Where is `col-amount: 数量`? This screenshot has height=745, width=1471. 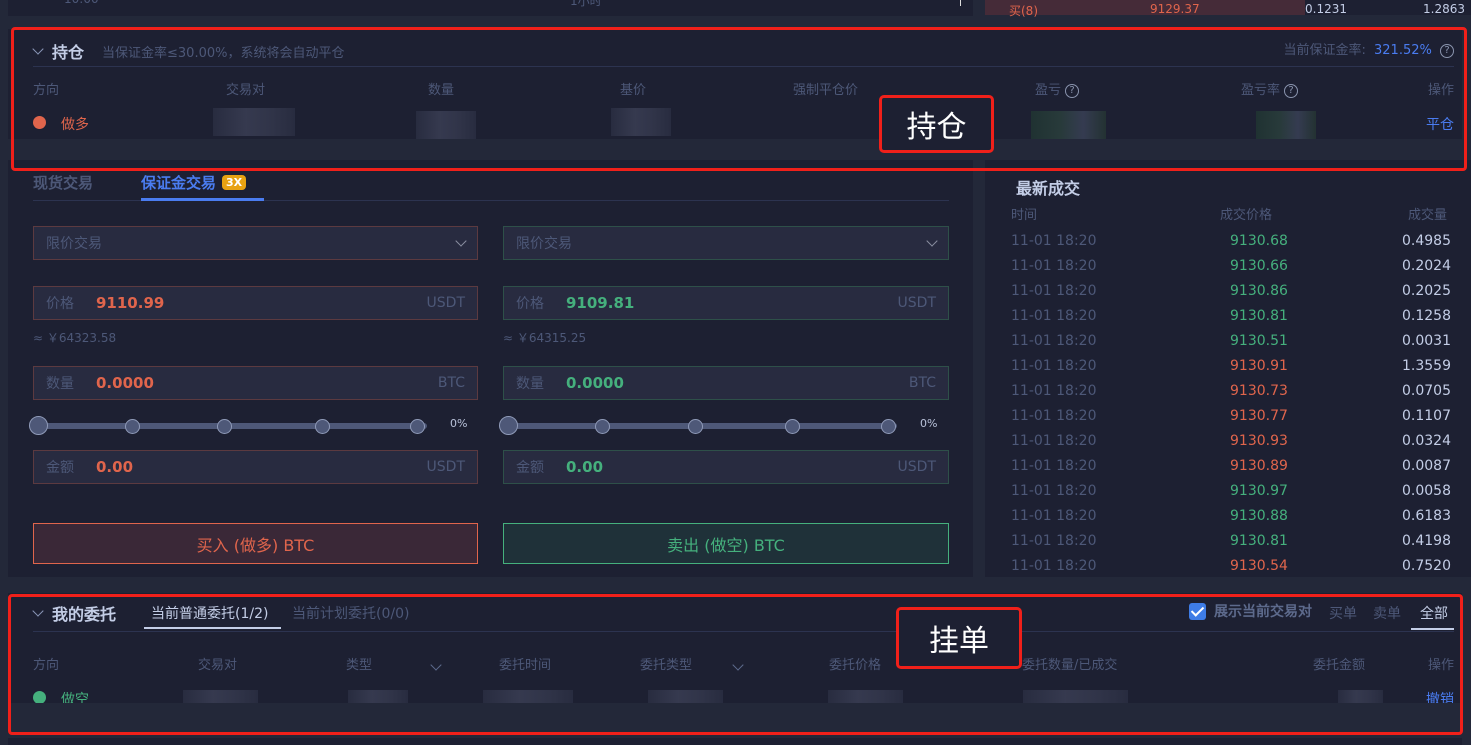 col-amount: 数量 is located at coordinates (441, 90).